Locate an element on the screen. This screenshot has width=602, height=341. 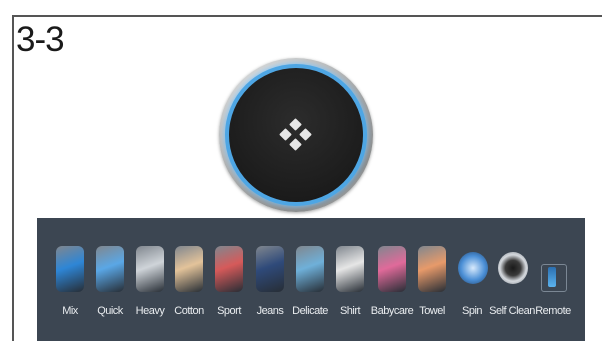
cotton-shirt-icon is located at coordinates (189, 269).